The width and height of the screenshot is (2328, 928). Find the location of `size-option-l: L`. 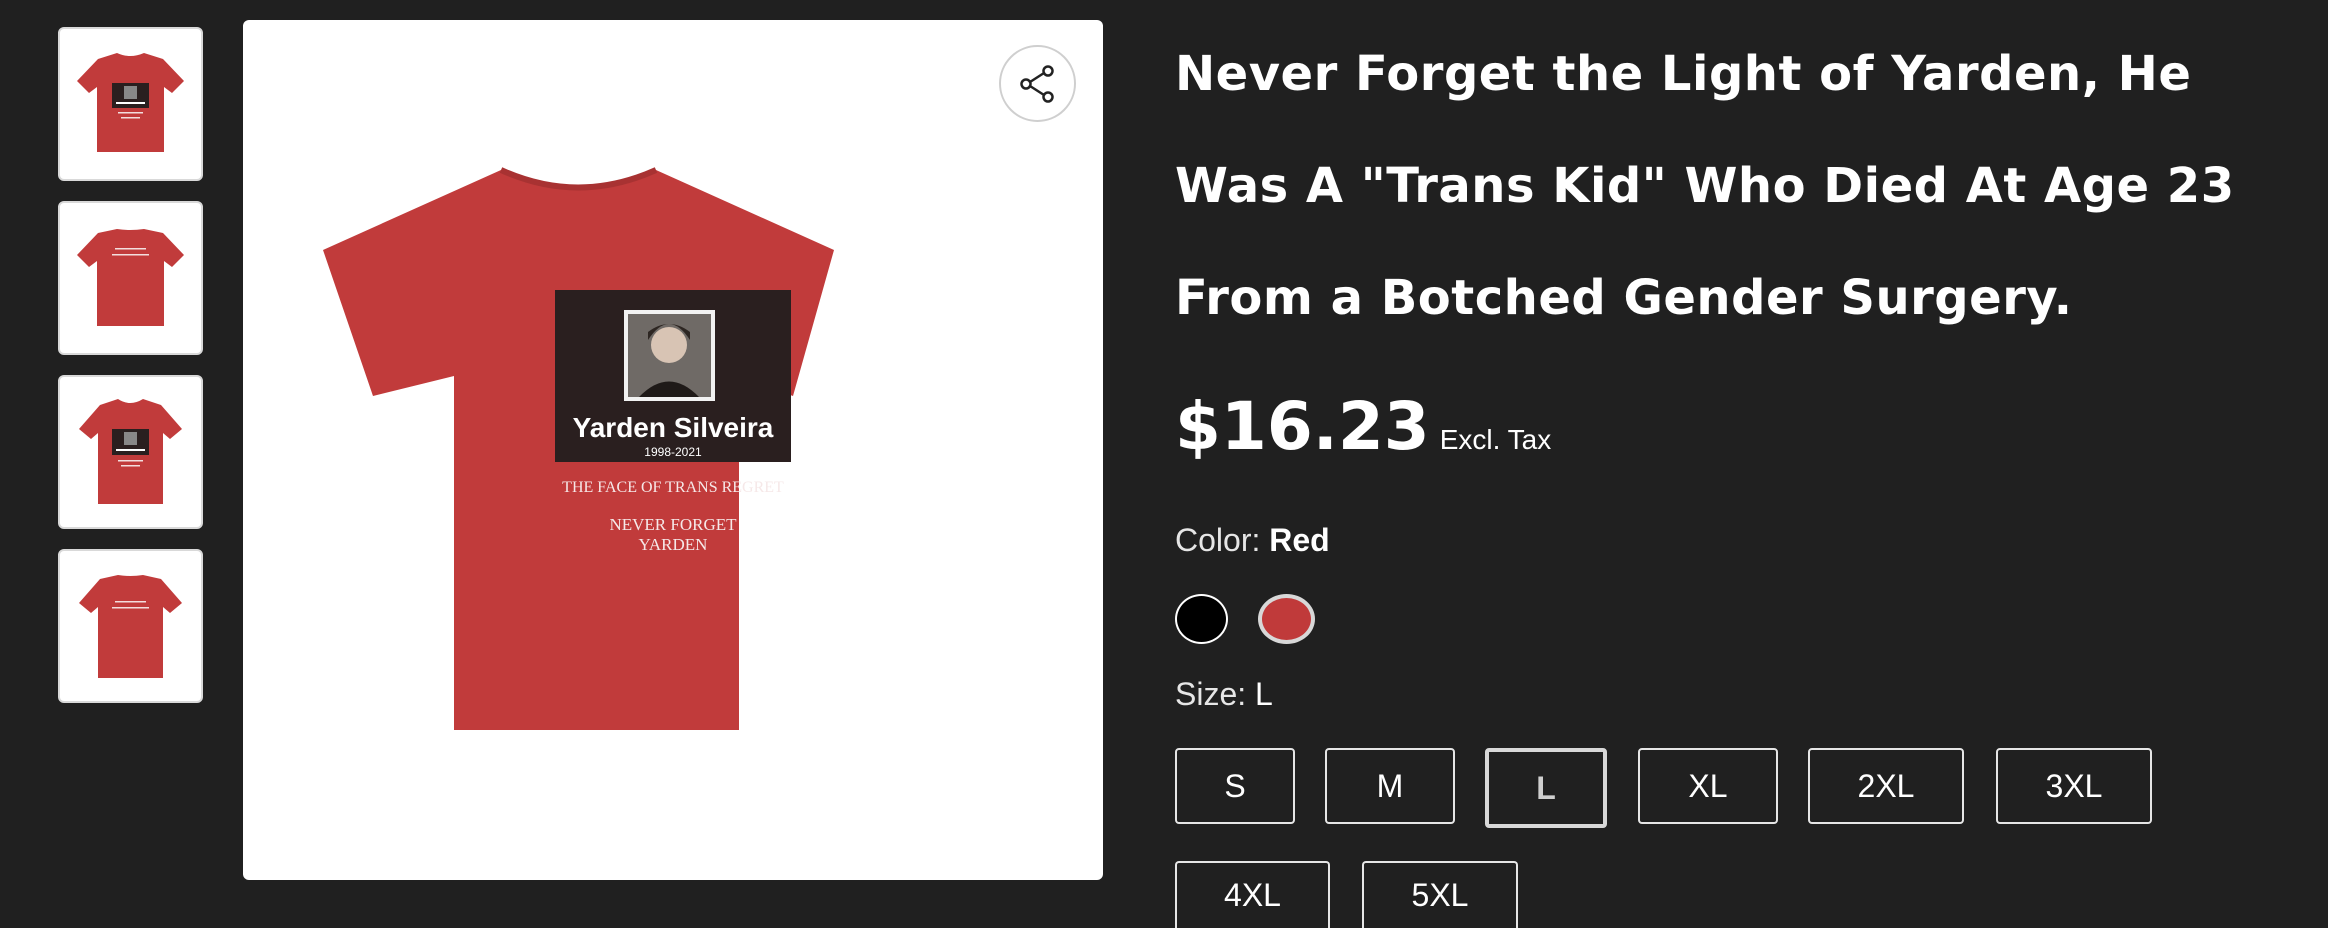

size-option-l: L is located at coordinates (1546, 788).